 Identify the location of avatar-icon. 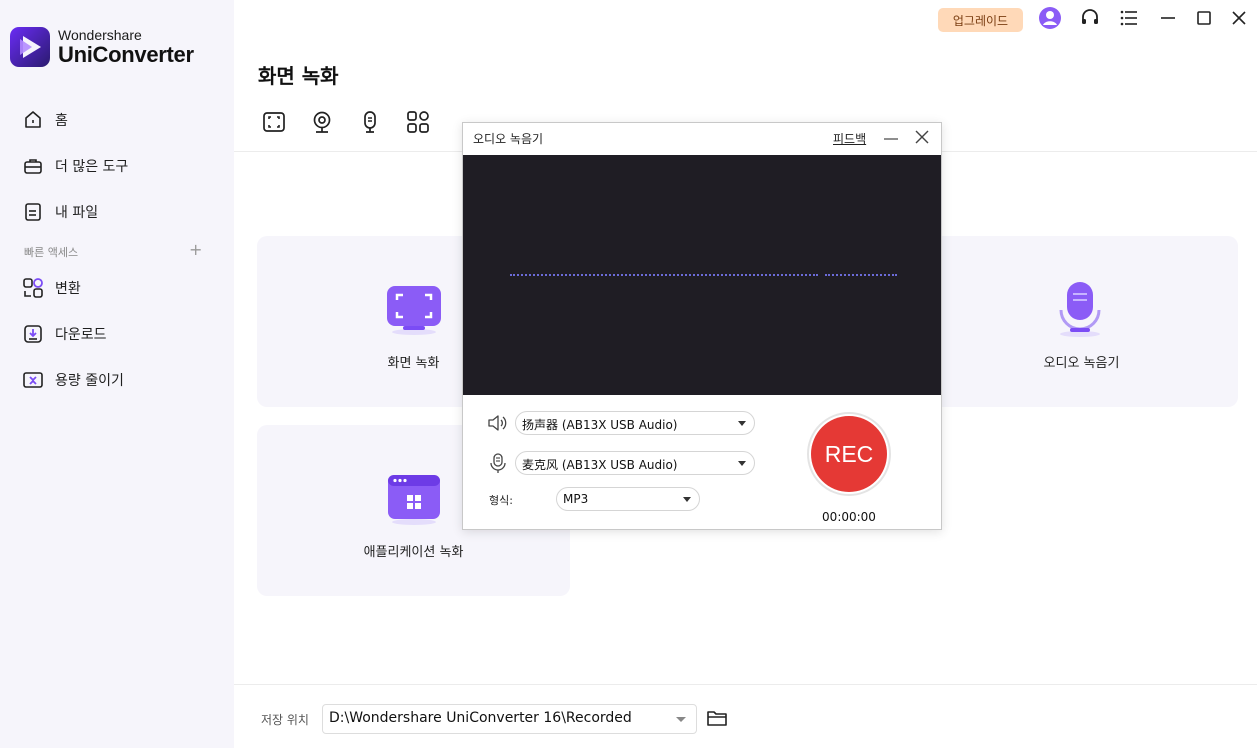
(1050, 20).